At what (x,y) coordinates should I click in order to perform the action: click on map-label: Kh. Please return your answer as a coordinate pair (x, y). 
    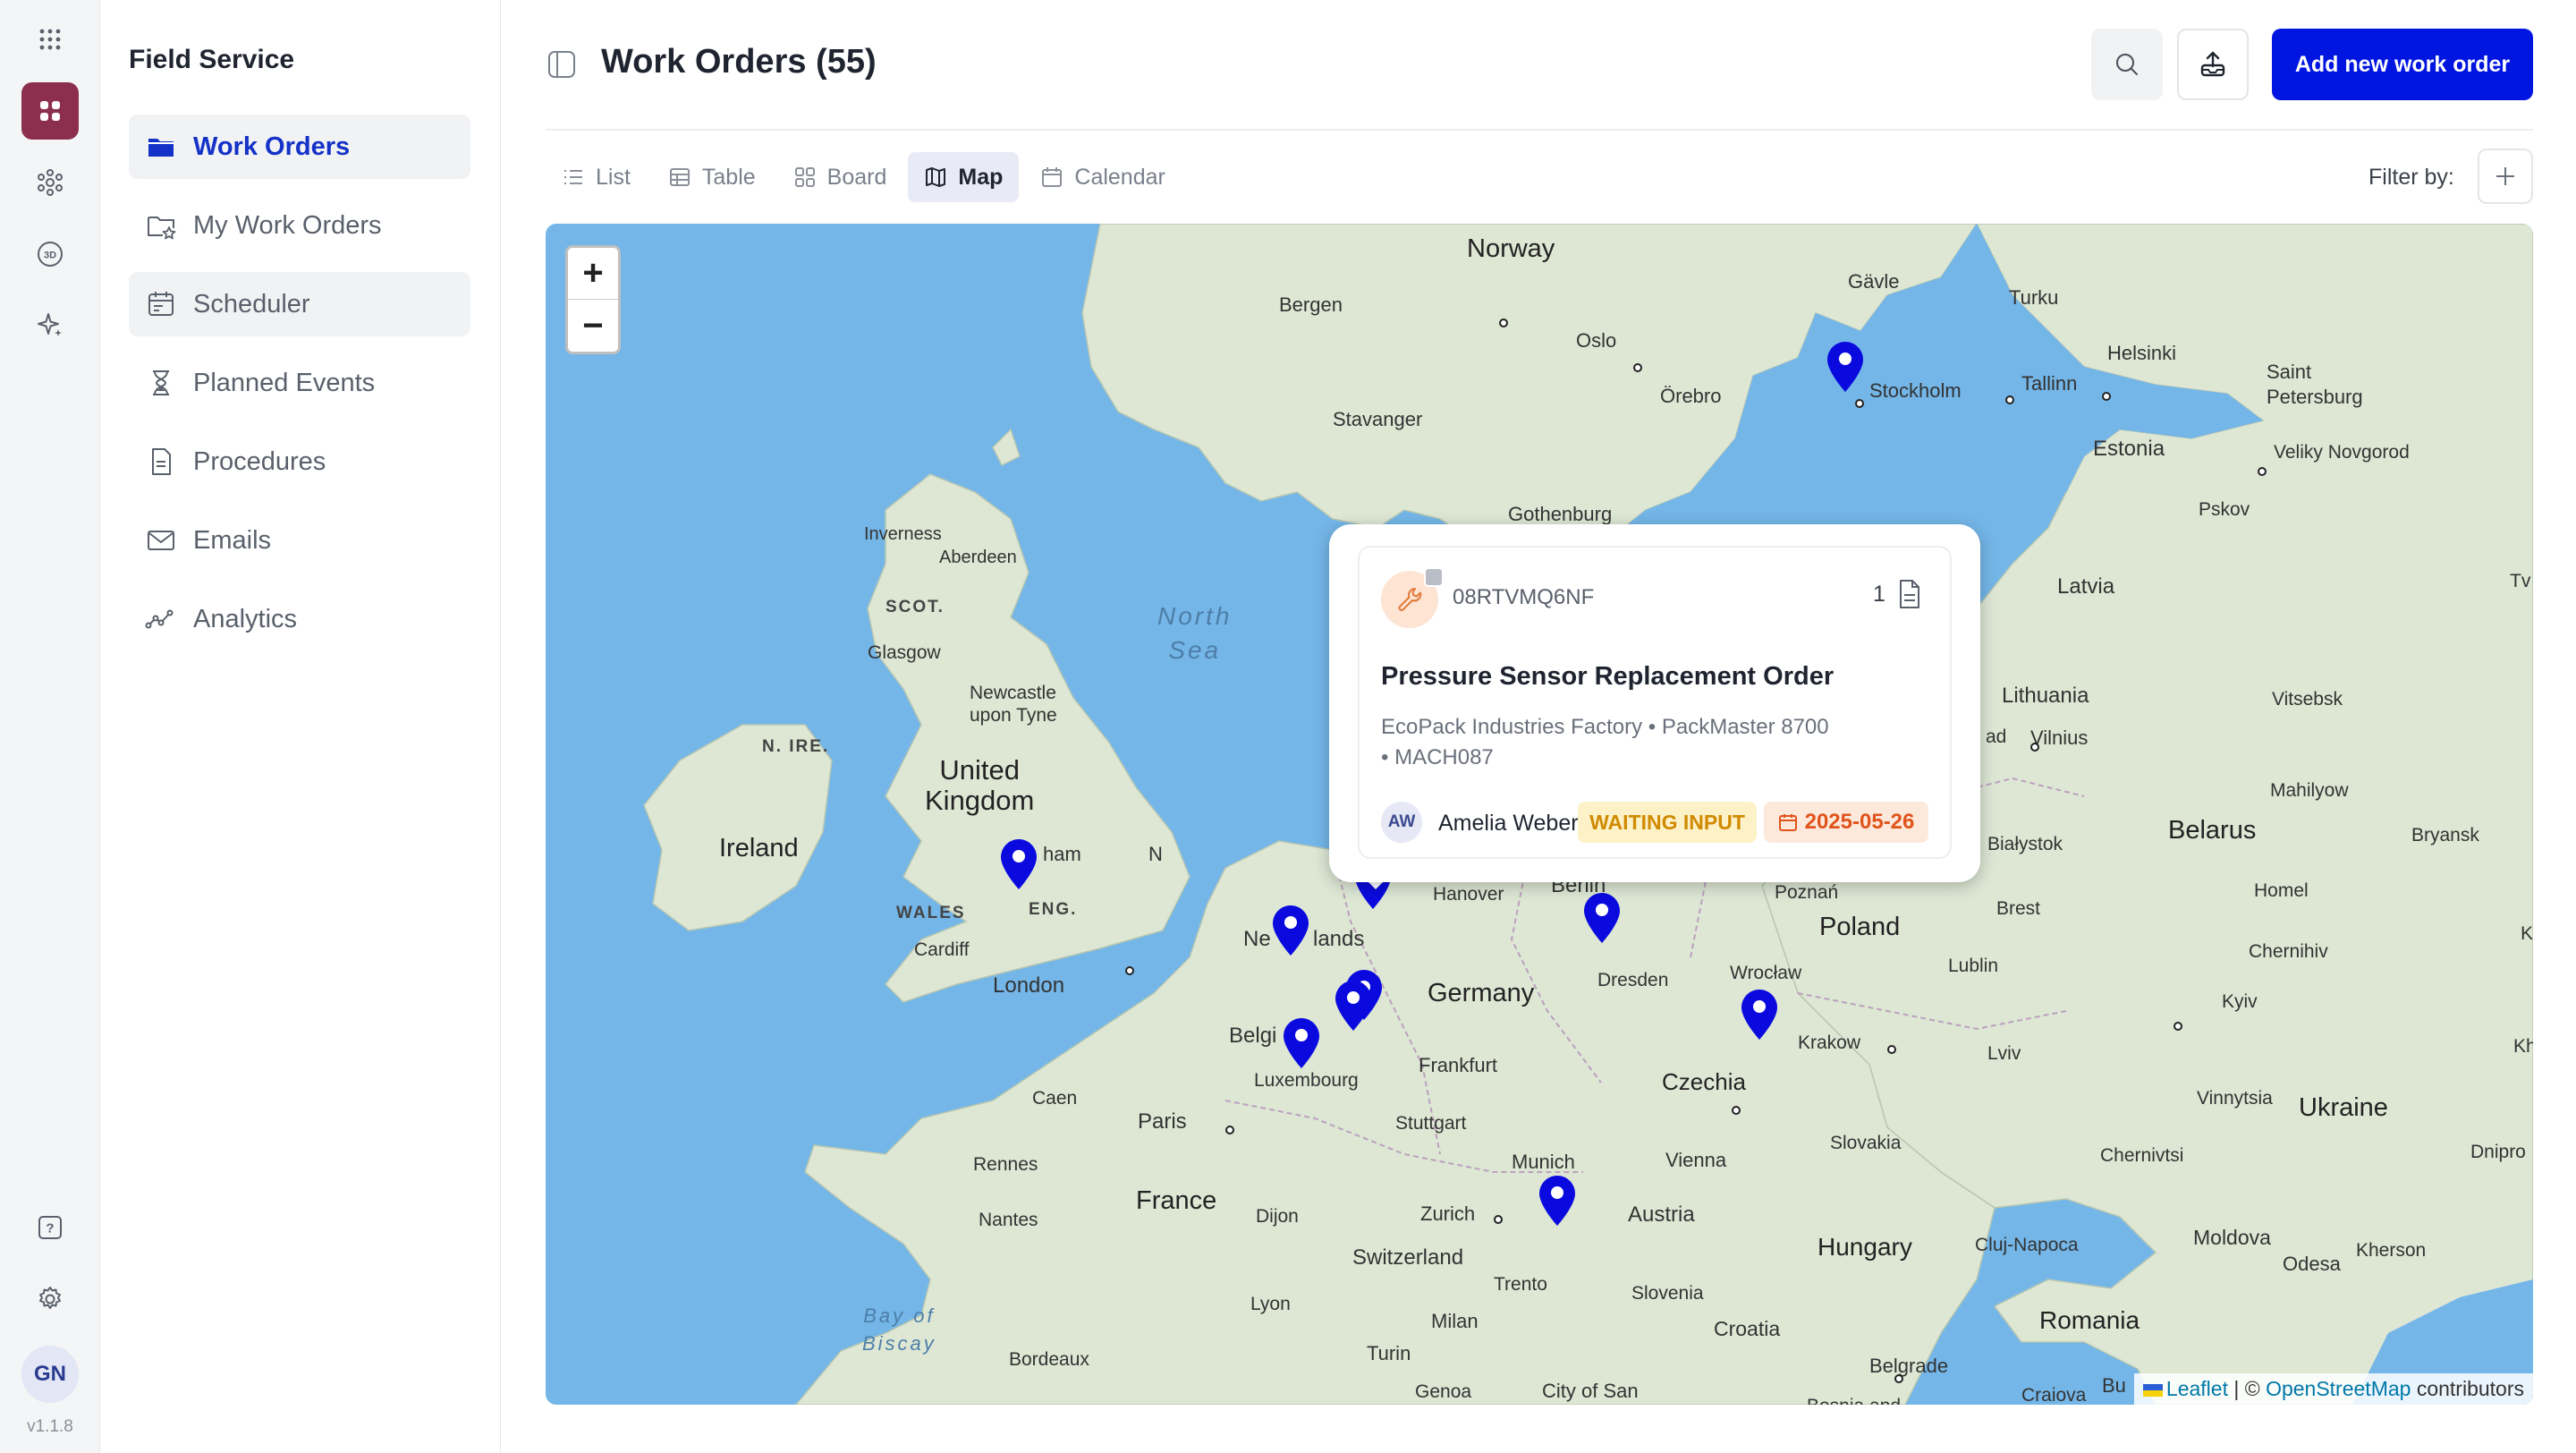
    Looking at the image, I should click on (2523, 1046).